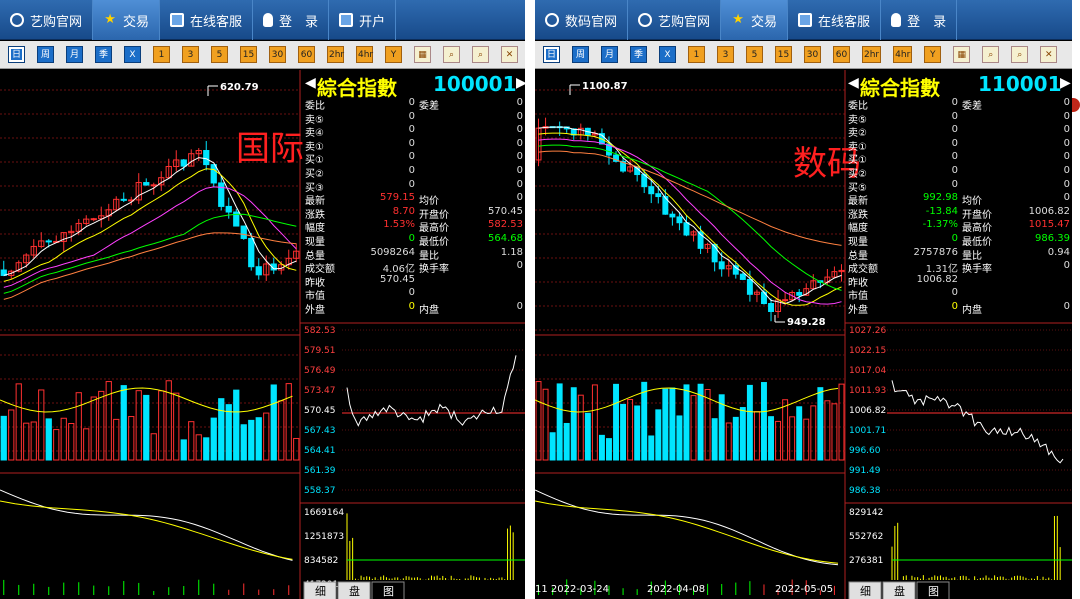  Describe the element at coordinates (530, 299) in the screenshot. I see `panel-divider` at that location.